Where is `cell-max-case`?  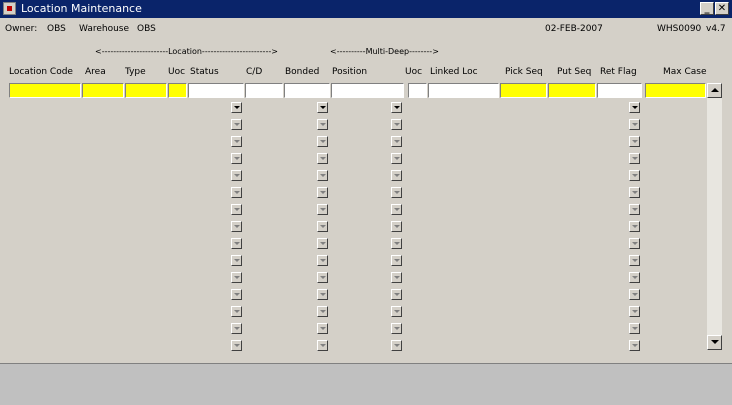 cell-max-case is located at coordinates (675, 90).